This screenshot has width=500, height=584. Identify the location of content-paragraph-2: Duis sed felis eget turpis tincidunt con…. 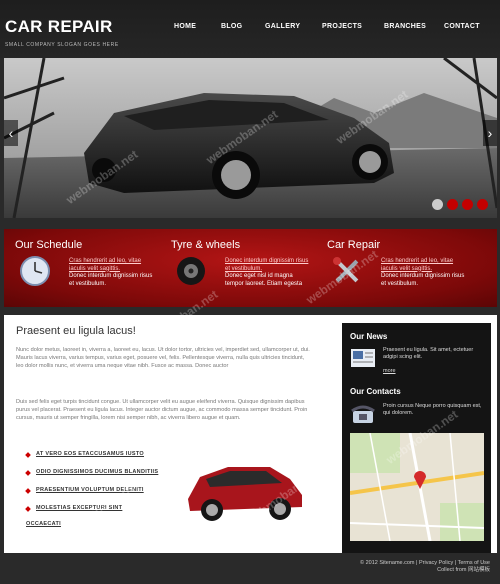
(162, 410).